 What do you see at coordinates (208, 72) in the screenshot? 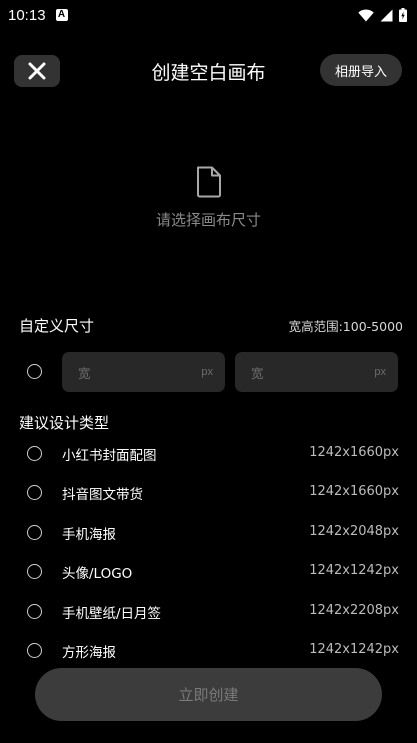
I see `top-bar: 创建空白画布 相册导入` at bounding box center [208, 72].